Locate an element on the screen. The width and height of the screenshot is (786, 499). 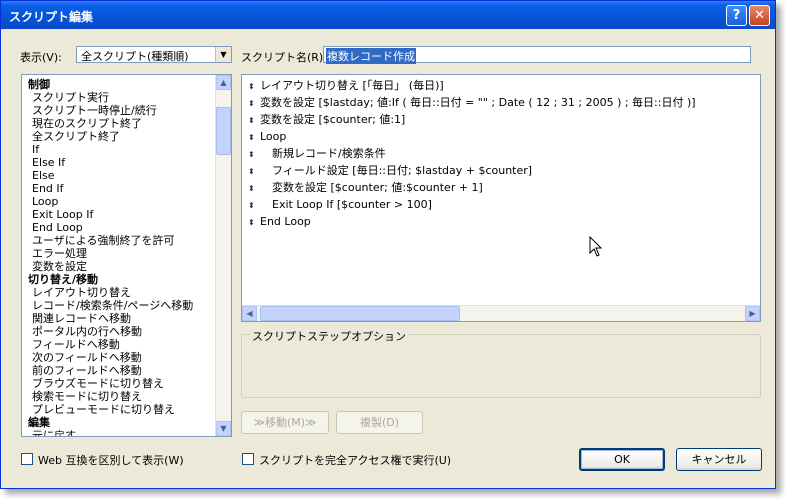
move-button: ≫移動(M)≫ is located at coordinates (285, 422).